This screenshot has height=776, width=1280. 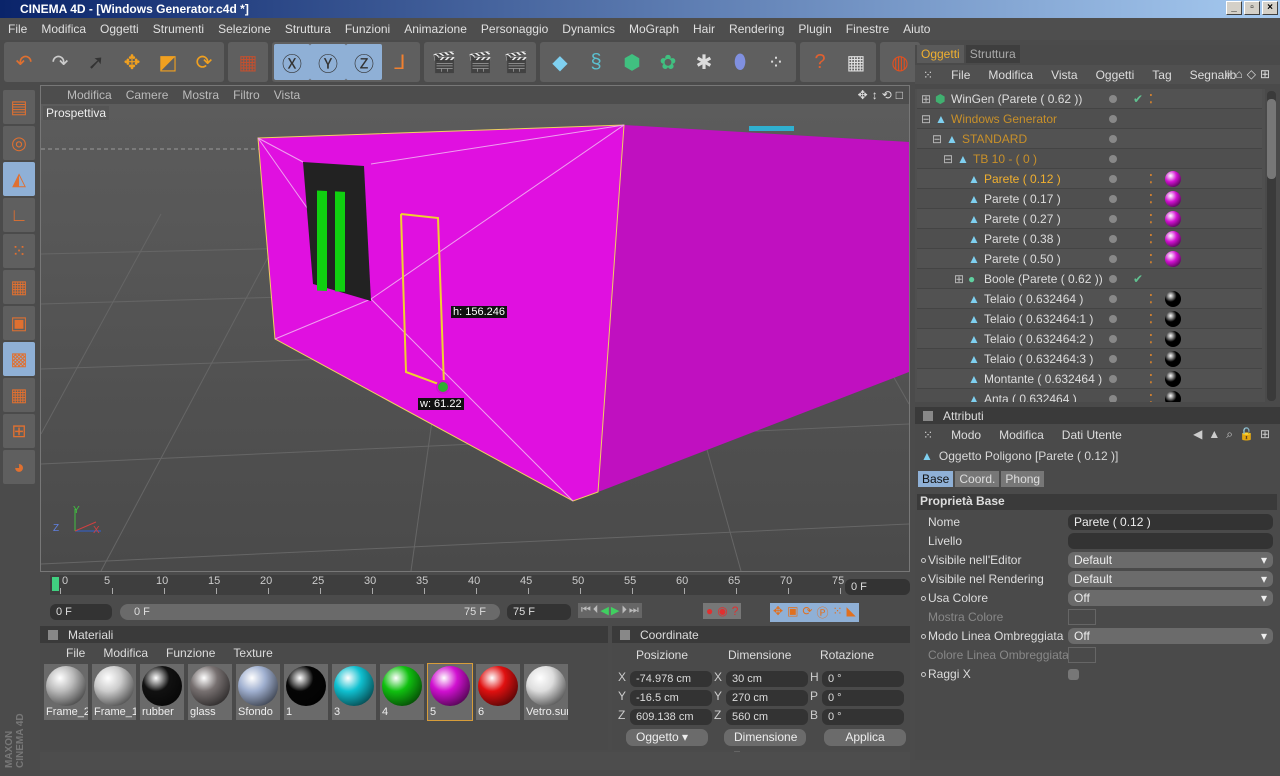 What do you see at coordinates (704, 62) in the screenshot?
I see `deformer-icon: ✱` at bounding box center [704, 62].